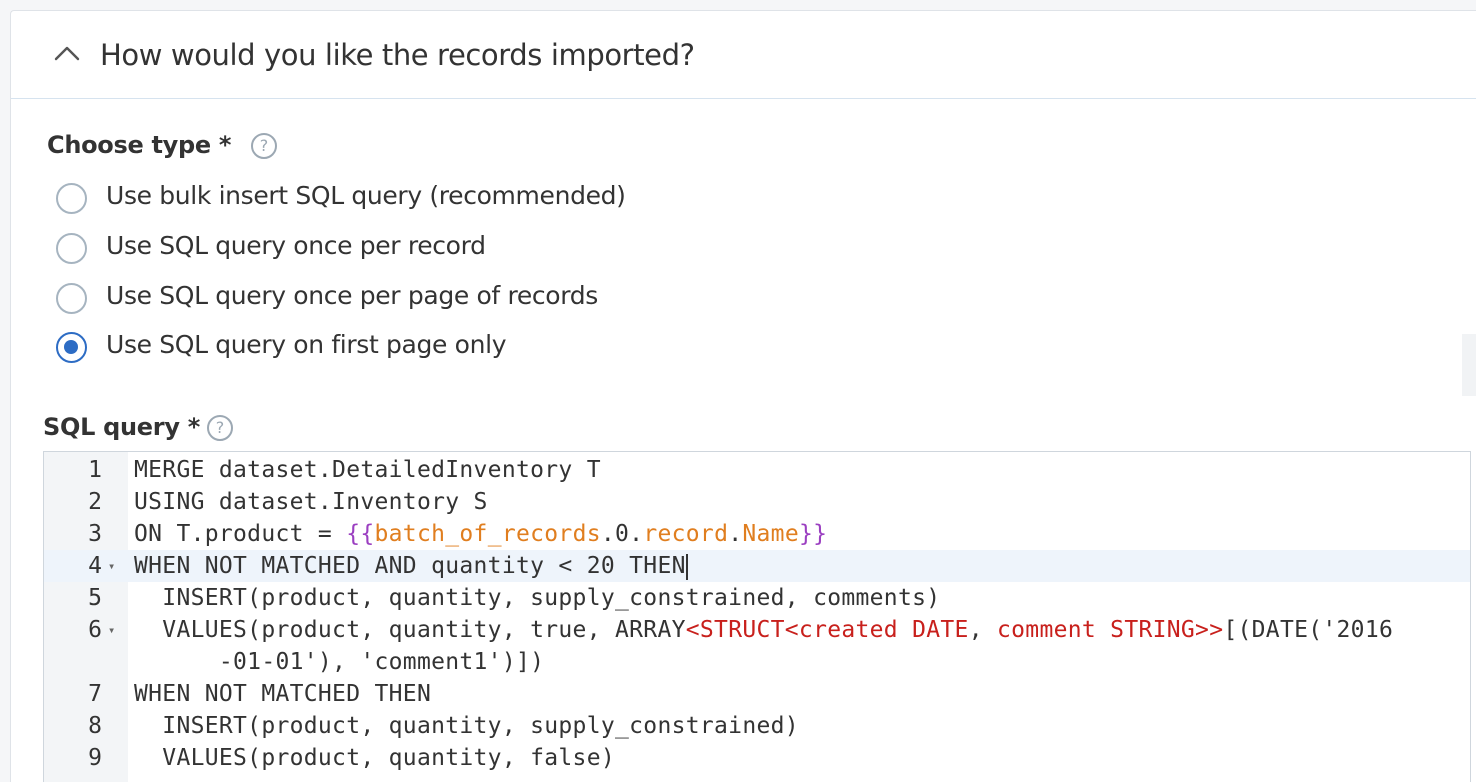 This screenshot has height=782, width=1476. Describe the element at coordinates (375, 758) in the screenshot. I see `code-text: VALUES(product, quantity, false)` at that location.